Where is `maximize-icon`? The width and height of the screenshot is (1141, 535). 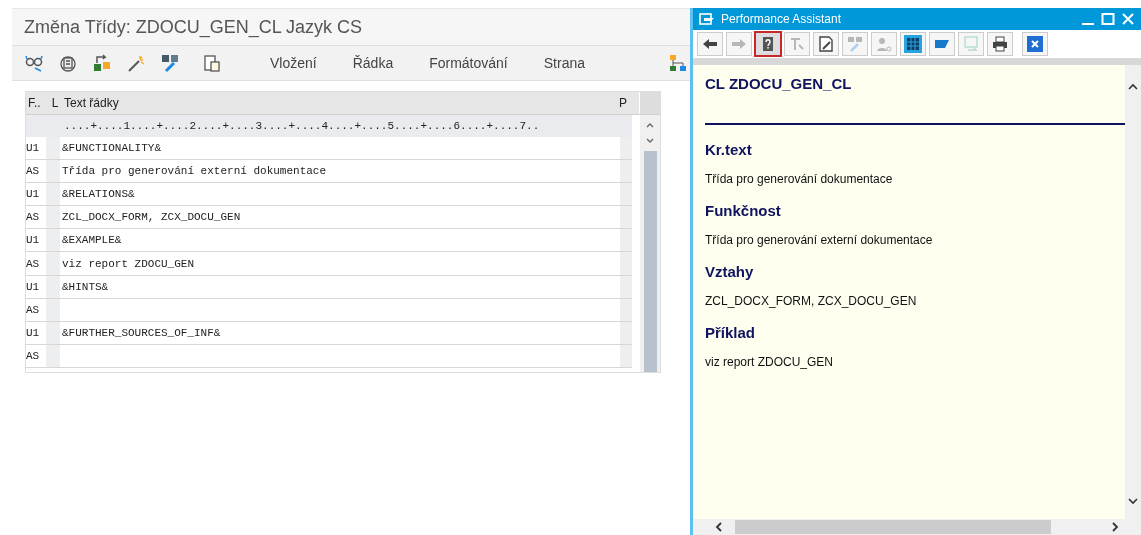 maximize-icon is located at coordinates (1108, 19).